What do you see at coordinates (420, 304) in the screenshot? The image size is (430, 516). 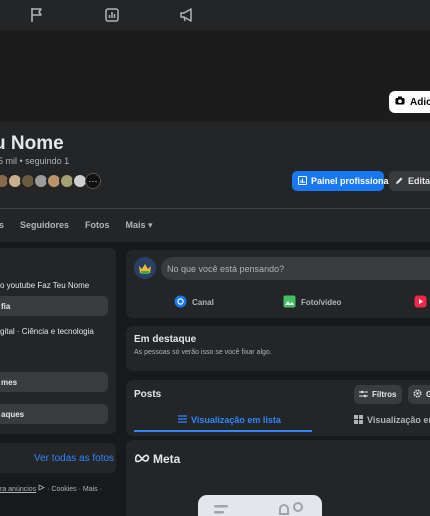 I see `reels-icon` at bounding box center [420, 304].